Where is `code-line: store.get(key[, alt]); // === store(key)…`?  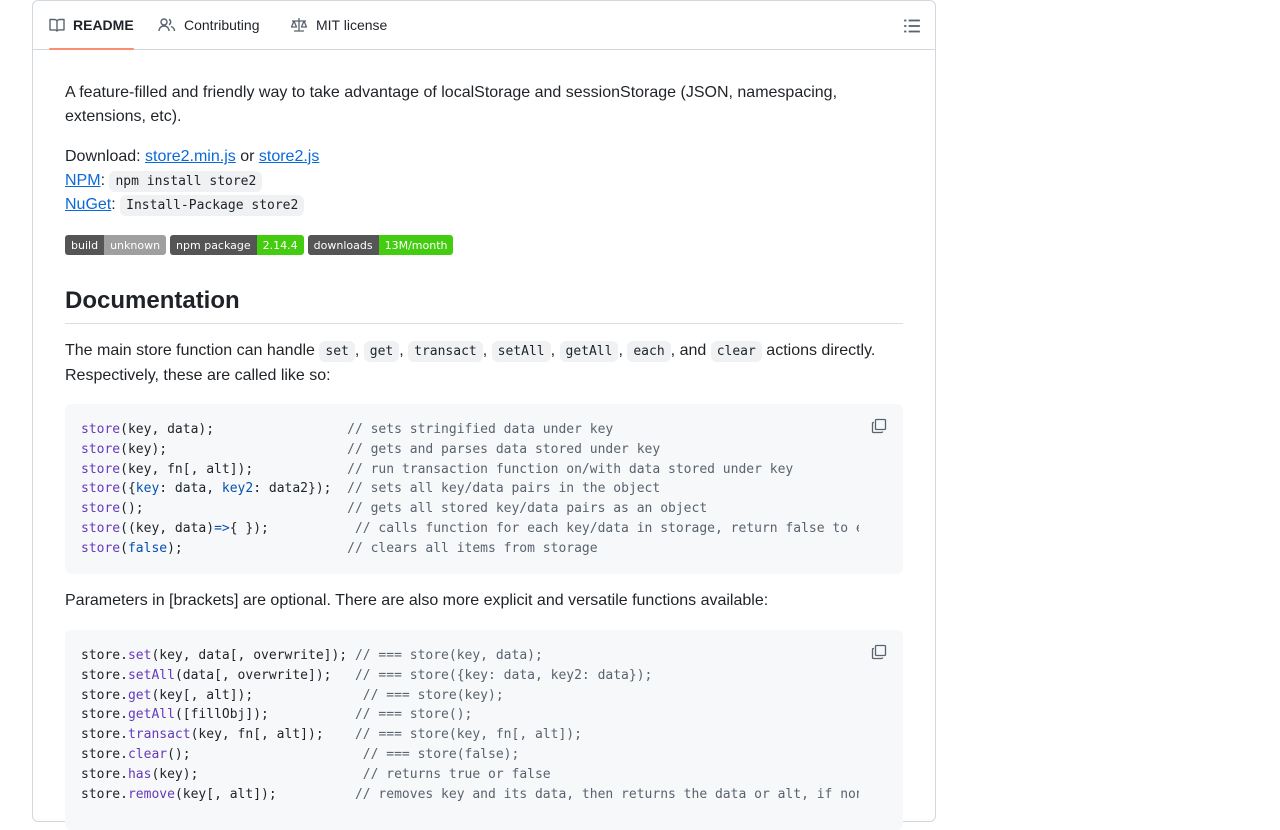
code-line: store.get(key[, alt]); // === store(key)… is located at coordinates (470, 696).